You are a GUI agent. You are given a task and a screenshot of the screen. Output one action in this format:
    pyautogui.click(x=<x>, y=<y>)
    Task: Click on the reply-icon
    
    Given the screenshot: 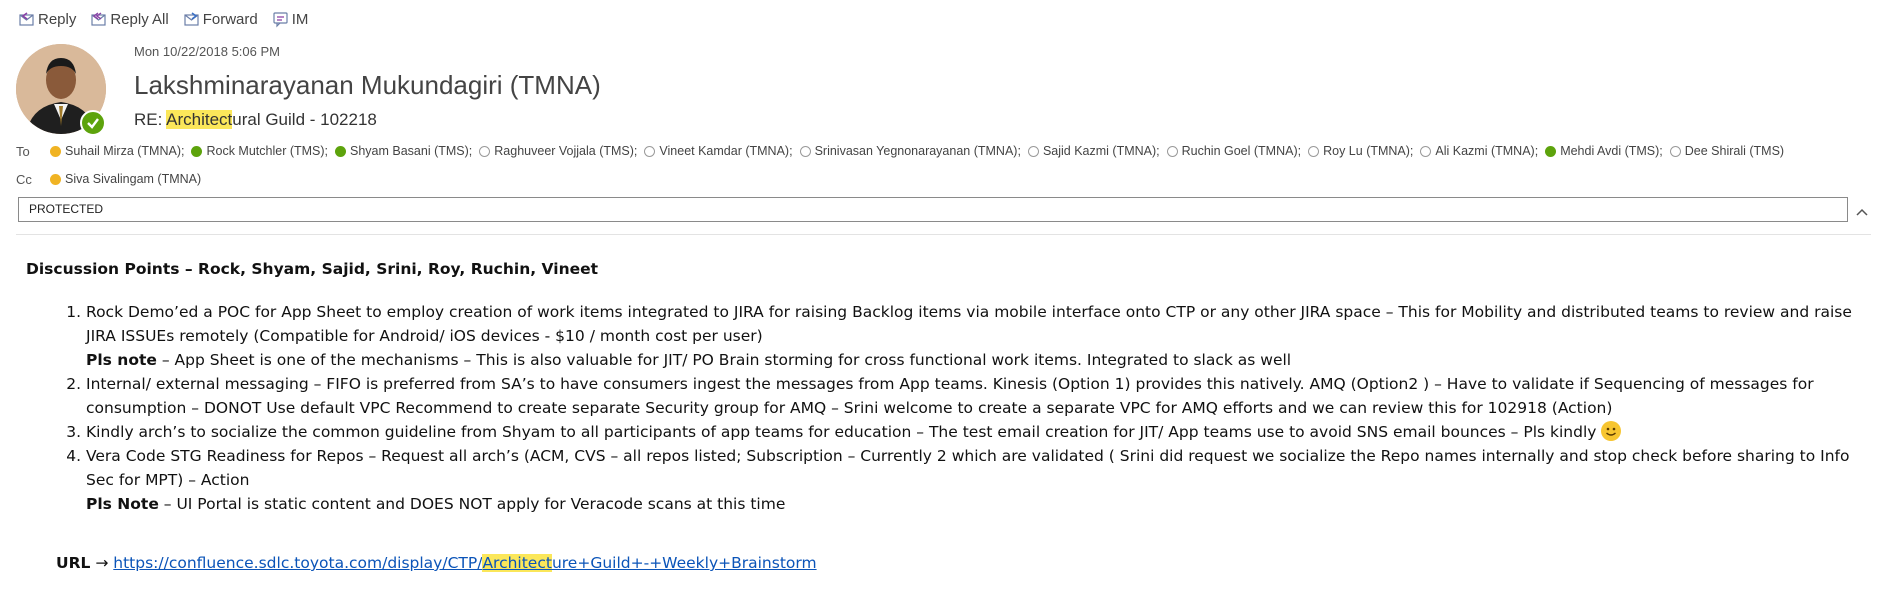 What is the action you would take?
    pyautogui.click(x=26, y=19)
    